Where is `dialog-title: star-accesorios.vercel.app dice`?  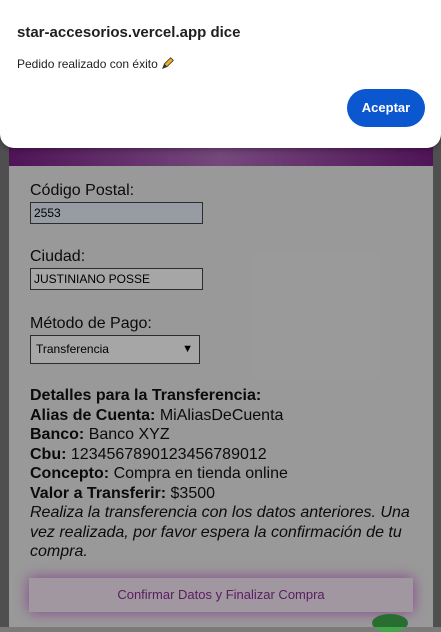 dialog-title: star-accesorios.vercel.app dice is located at coordinates (129, 32).